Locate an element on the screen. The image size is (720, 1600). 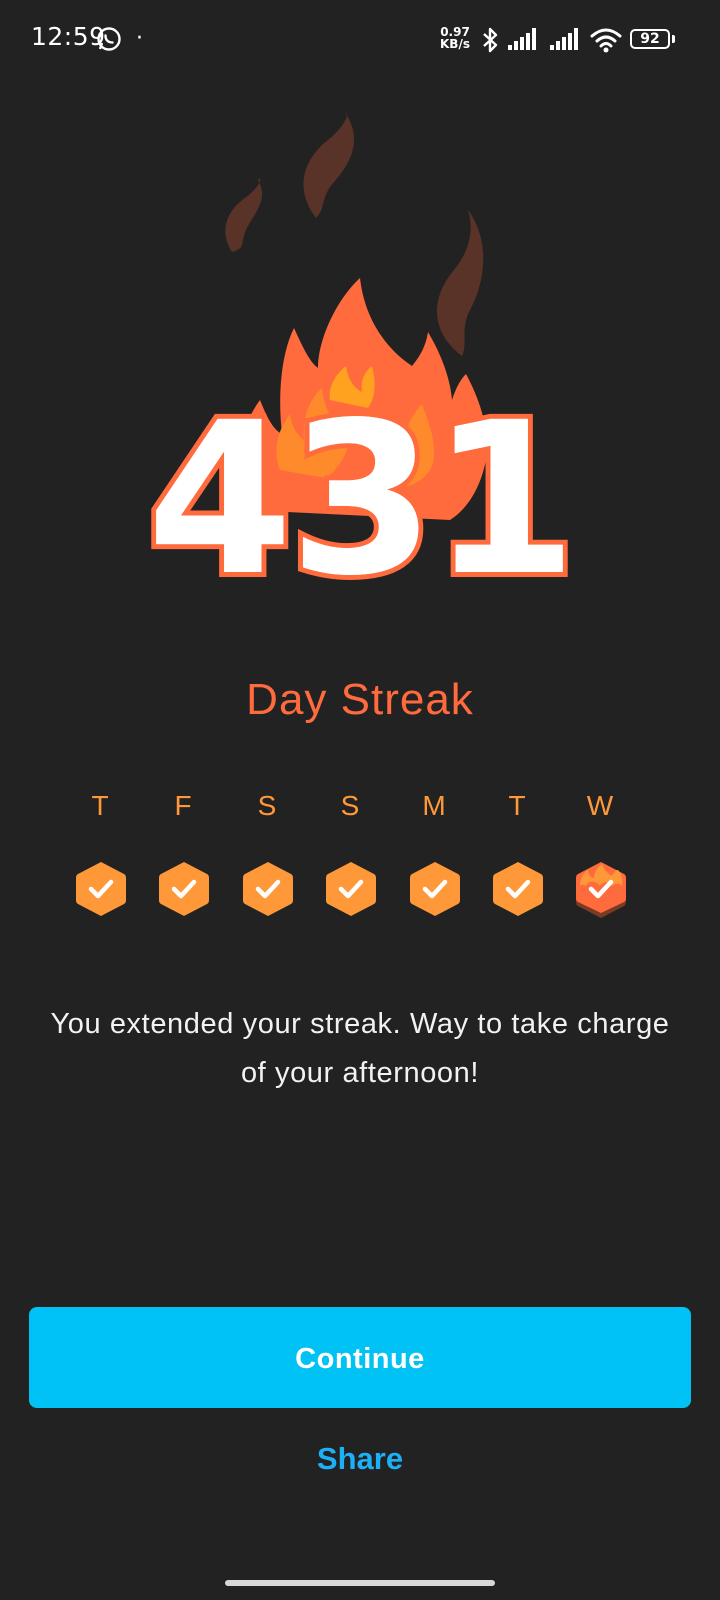
wifi-icon is located at coordinates (606, 40).